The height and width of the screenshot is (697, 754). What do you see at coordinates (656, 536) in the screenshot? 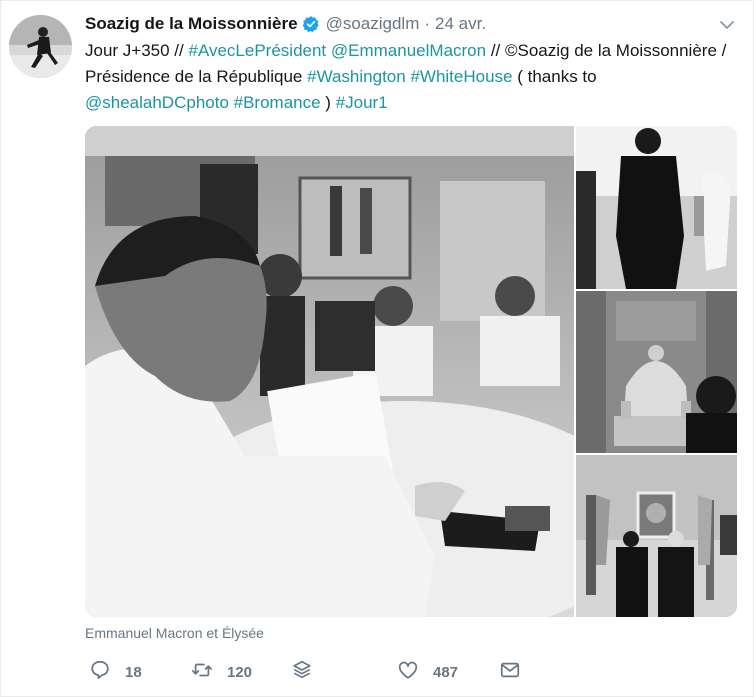
I see `photo-oval-office` at bounding box center [656, 536].